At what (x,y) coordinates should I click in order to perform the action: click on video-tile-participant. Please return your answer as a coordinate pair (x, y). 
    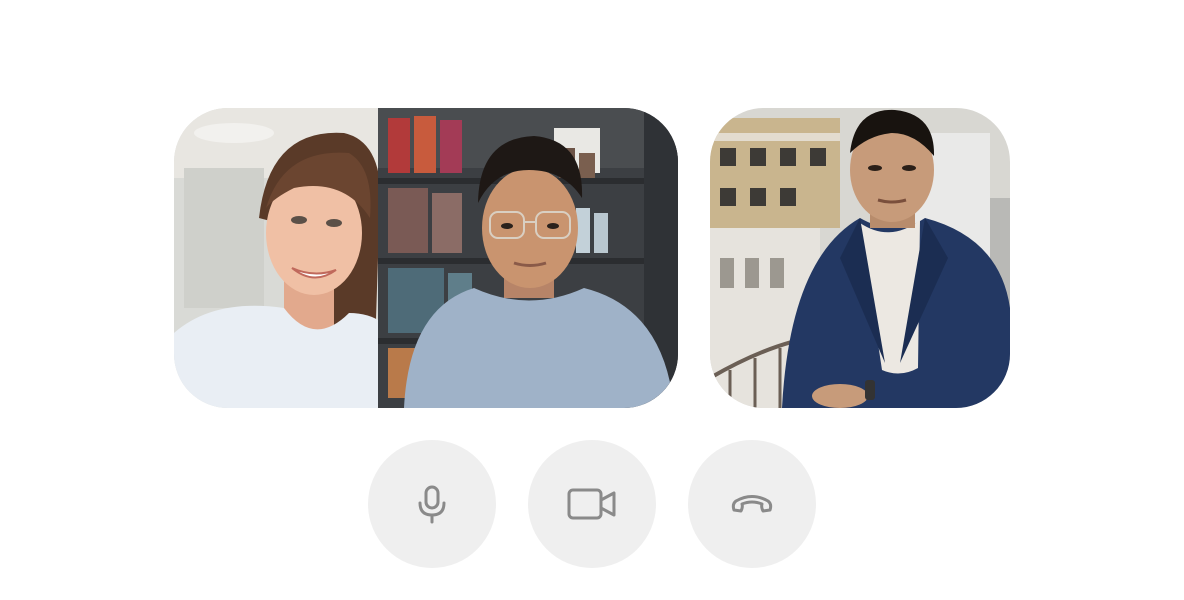
    Looking at the image, I should click on (860, 258).